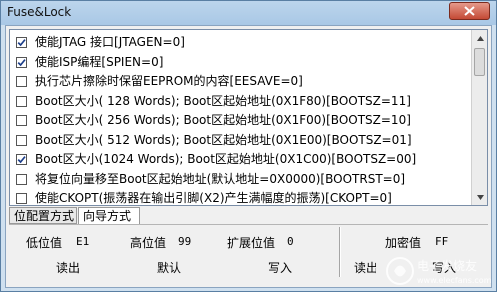  Describe the element at coordinates (43, 215) in the screenshot. I see `tab-bit-config: 位配置方式` at that location.